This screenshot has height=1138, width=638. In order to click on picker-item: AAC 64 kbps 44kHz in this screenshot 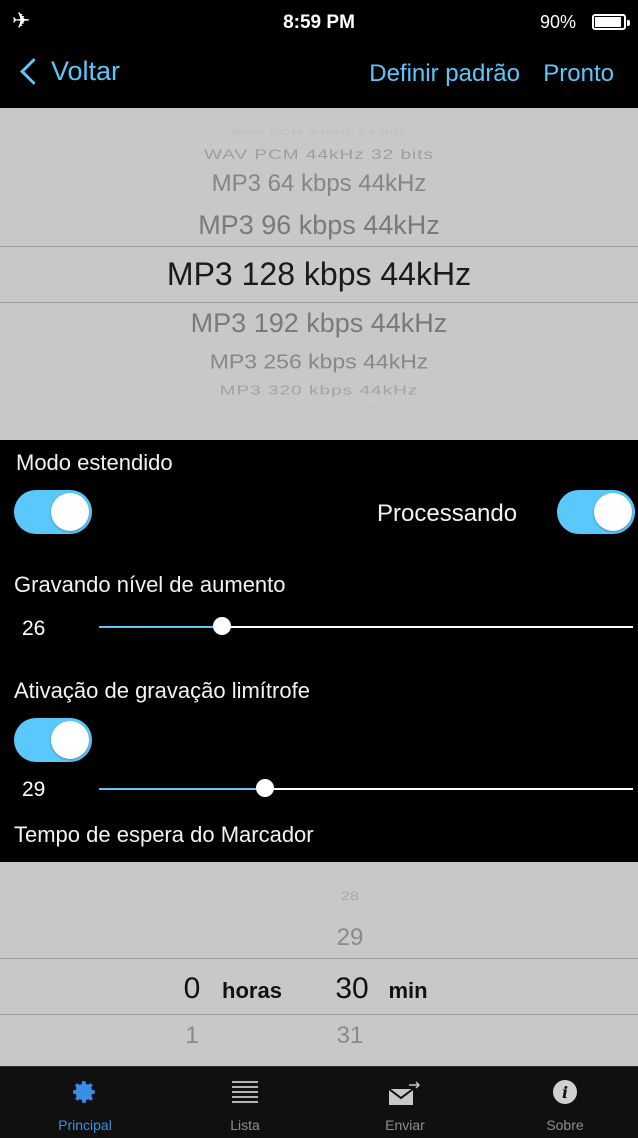, I will do `click(319, 408)`.